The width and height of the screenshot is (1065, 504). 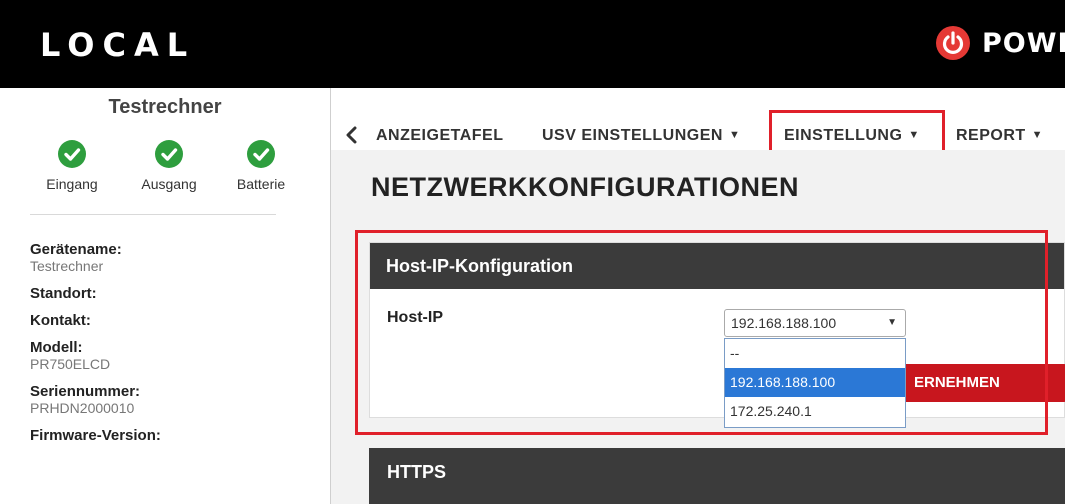 I want to click on nav-item-ups-settings: USV EINSTELLUNGEN ▼, so click(x=641, y=136).